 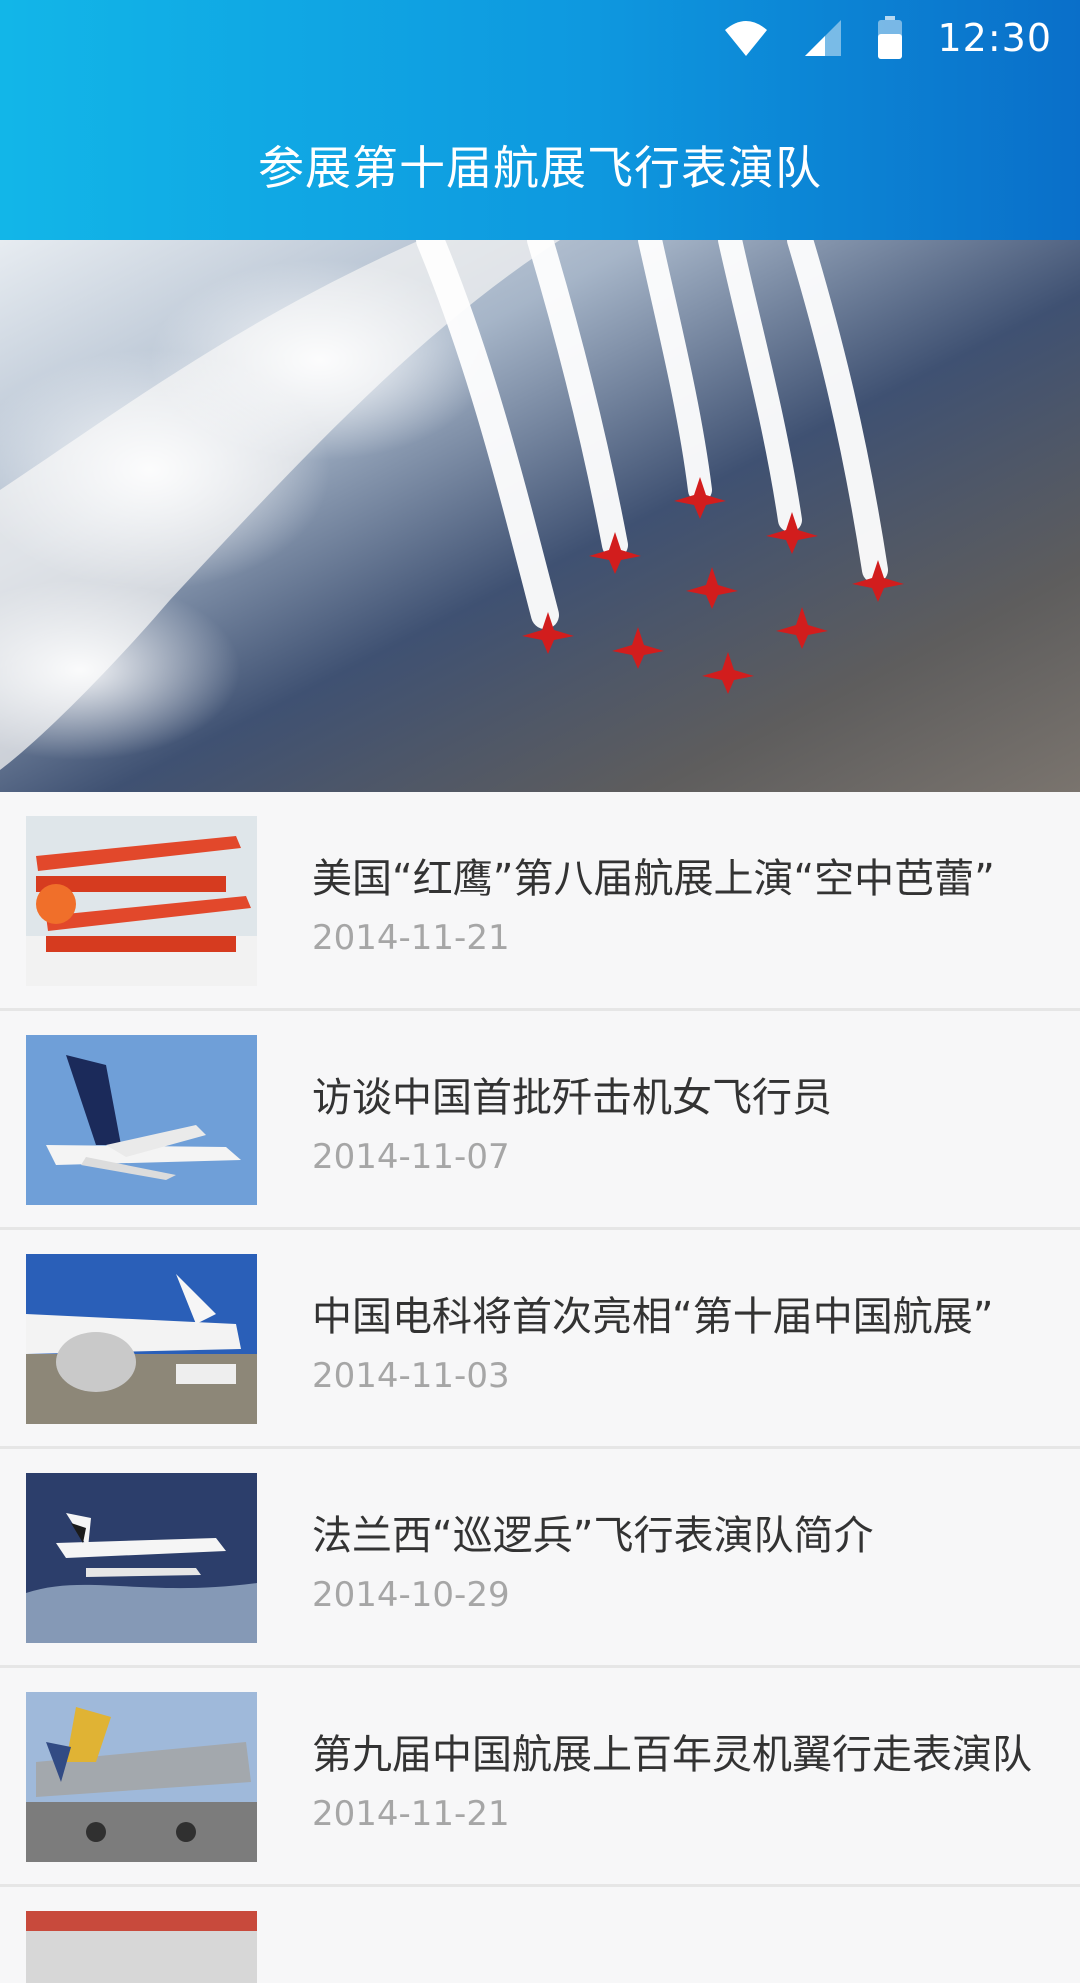 What do you see at coordinates (672, 1755) in the screenshot?
I see `news-title: 第九届中国航展上百年灵机翼行走表演队` at bounding box center [672, 1755].